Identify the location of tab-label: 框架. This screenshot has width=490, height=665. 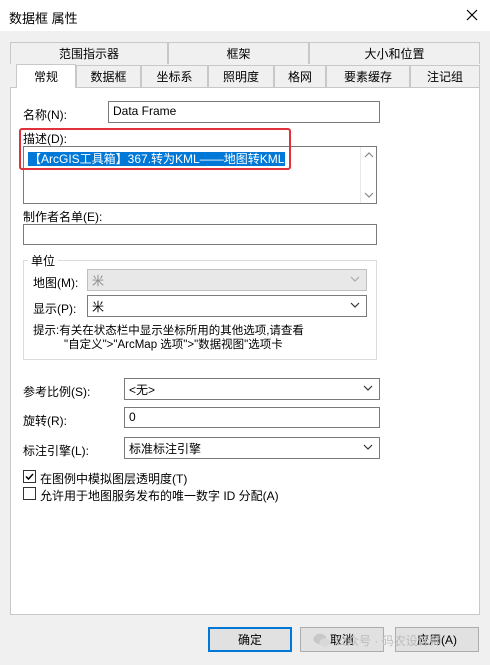
(238, 54).